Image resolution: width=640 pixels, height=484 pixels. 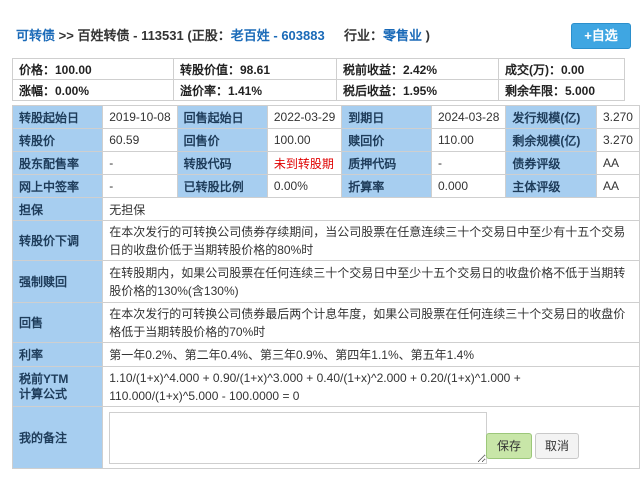 What do you see at coordinates (222, 117) in the screenshot?
I see `putback-start-label: 回售起始日` at bounding box center [222, 117].